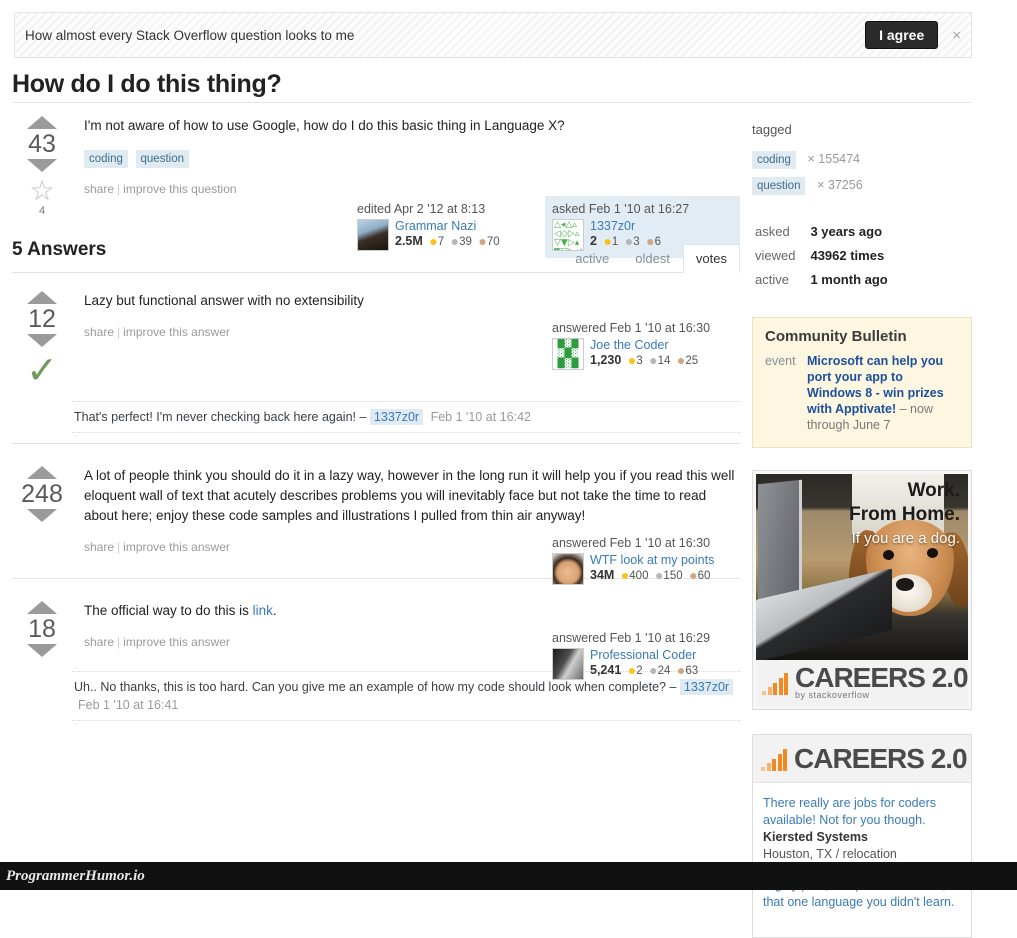  Describe the element at coordinates (830, 854) in the screenshot. I see `job-location: Houston, TX / relocation` at that location.